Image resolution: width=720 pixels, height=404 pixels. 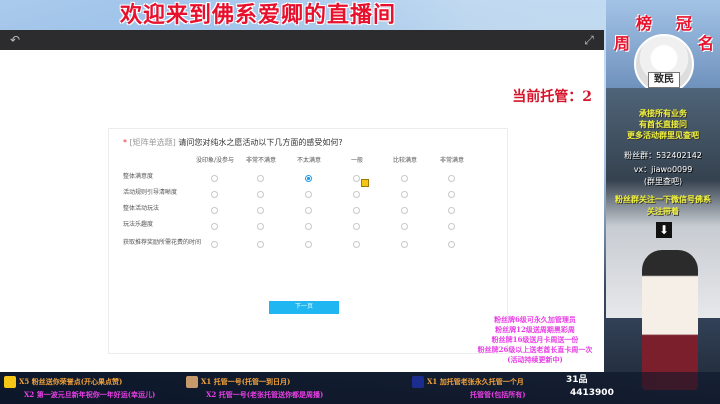 What do you see at coordinates (90, 394) in the screenshot?
I see `gift-item: X2 第一波元旦新年祝你一年好运(幸运儿)` at bounding box center [90, 394].